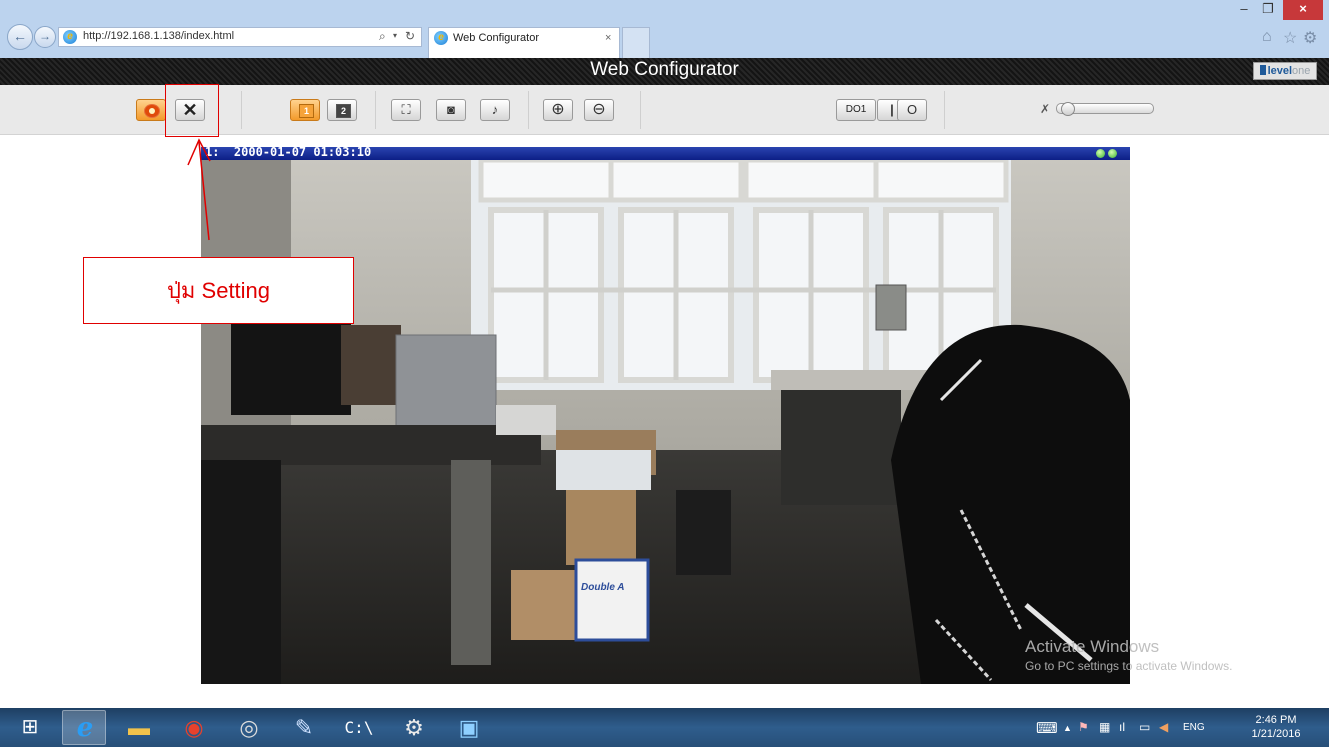 This screenshot has width=1329, height=747. Describe the element at coordinates (599, 110) in the screenshot. I see `zoom-out-button: ⊖` at that location.